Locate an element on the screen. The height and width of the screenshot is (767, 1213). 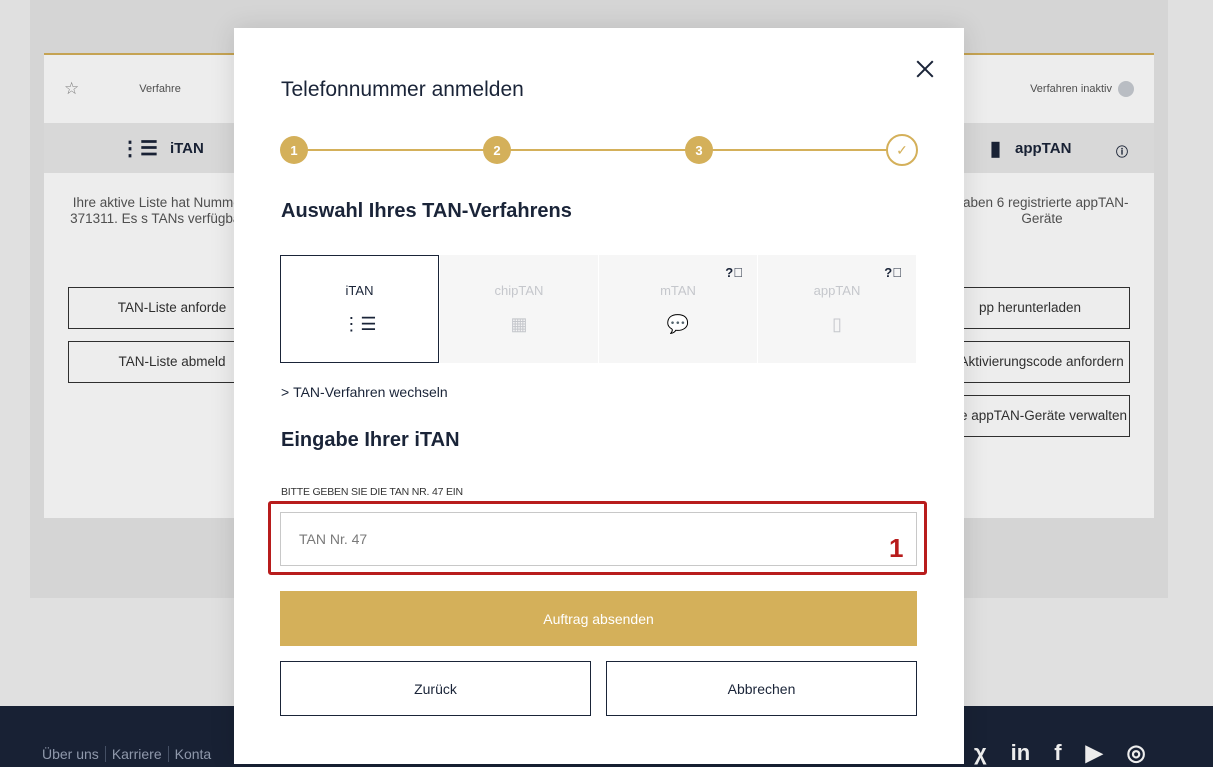
method-section-title: Auswahl Ihres TAN-Verfahrens is located at coordinates (426, 211).